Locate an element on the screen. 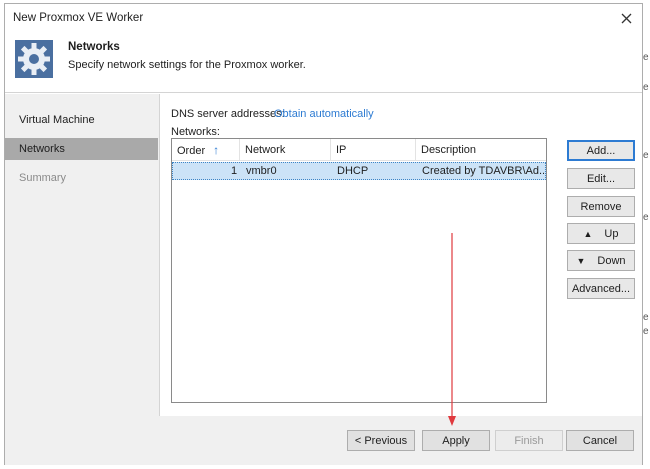 The height and width of the screenshot is (469, 650). dns-obtain-automatically-link: Obtain automatically is located at coordinates (324, 114).